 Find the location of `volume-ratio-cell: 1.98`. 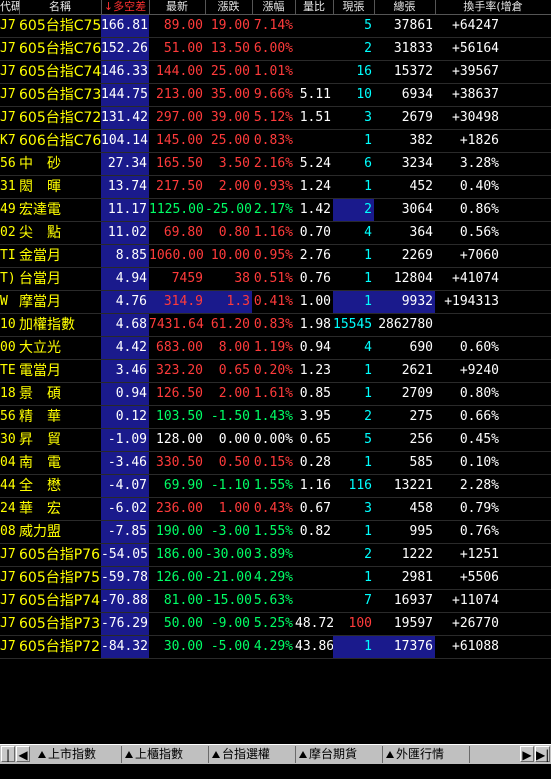

volume-ratio-cell: 1.98 is located at coordinates (315, 324).